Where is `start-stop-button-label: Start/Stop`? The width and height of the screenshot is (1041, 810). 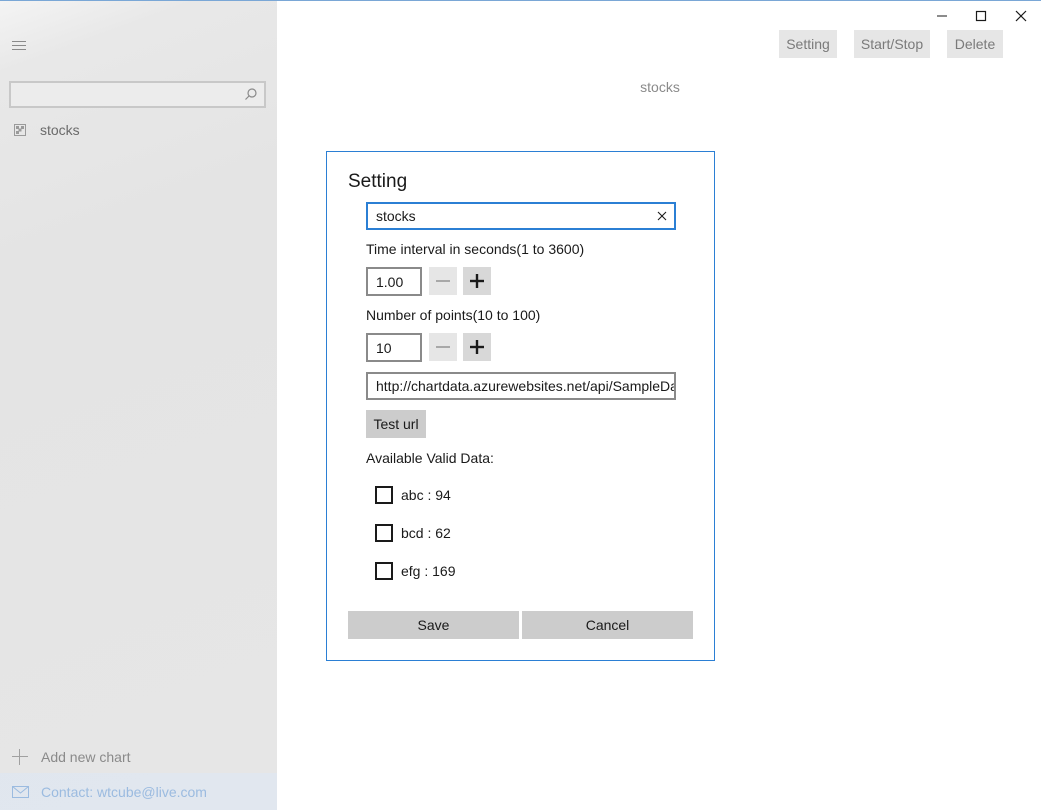 start-stop-button-label: Start/Stop is located at coordinates (892, 44).